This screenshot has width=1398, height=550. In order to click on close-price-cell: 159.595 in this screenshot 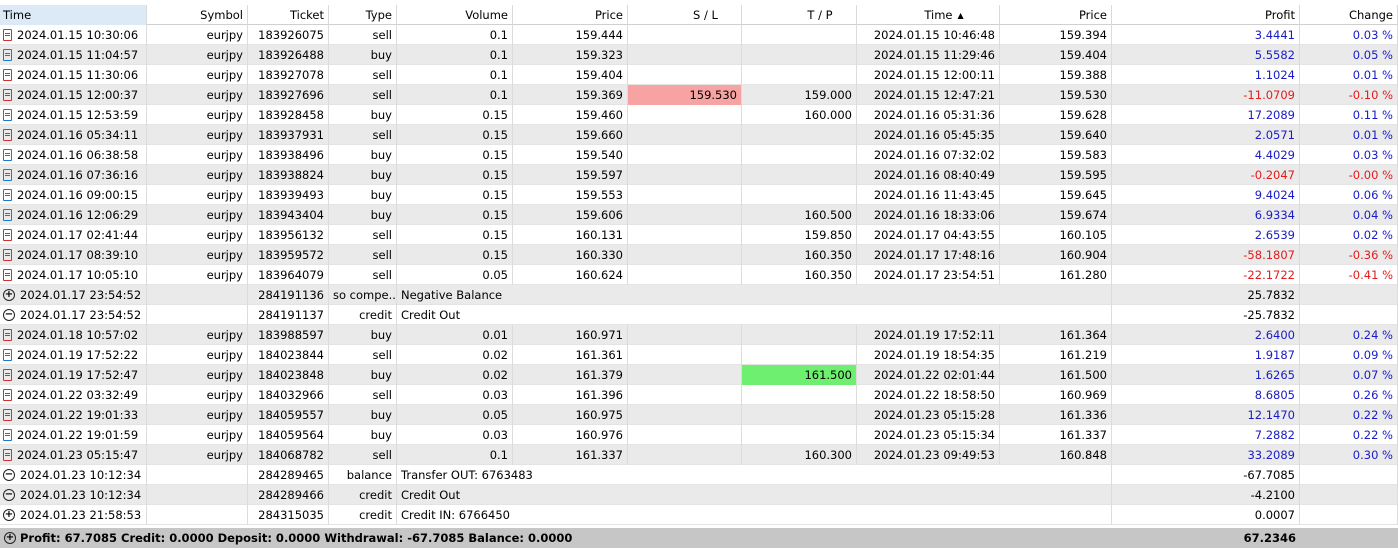, I will do `click(1056, 175)`.